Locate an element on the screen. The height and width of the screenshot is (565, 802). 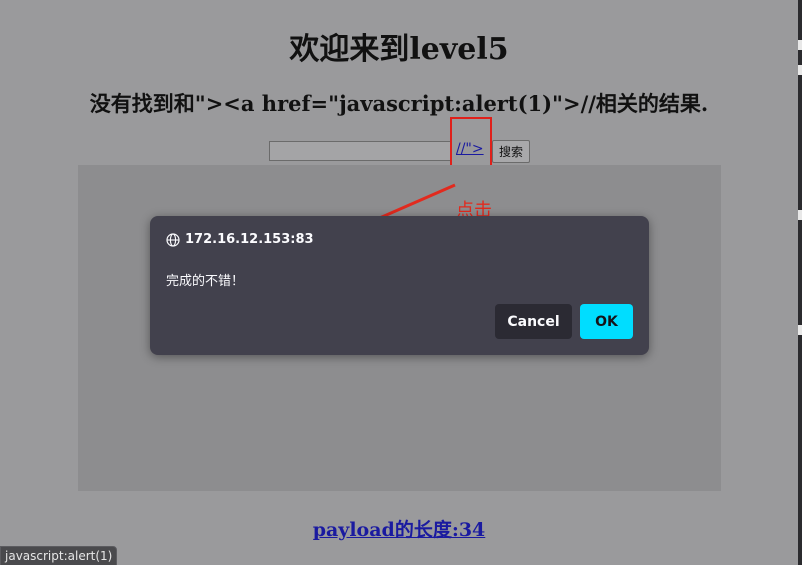
right-edge-strip is located at coordinates (800, 282).